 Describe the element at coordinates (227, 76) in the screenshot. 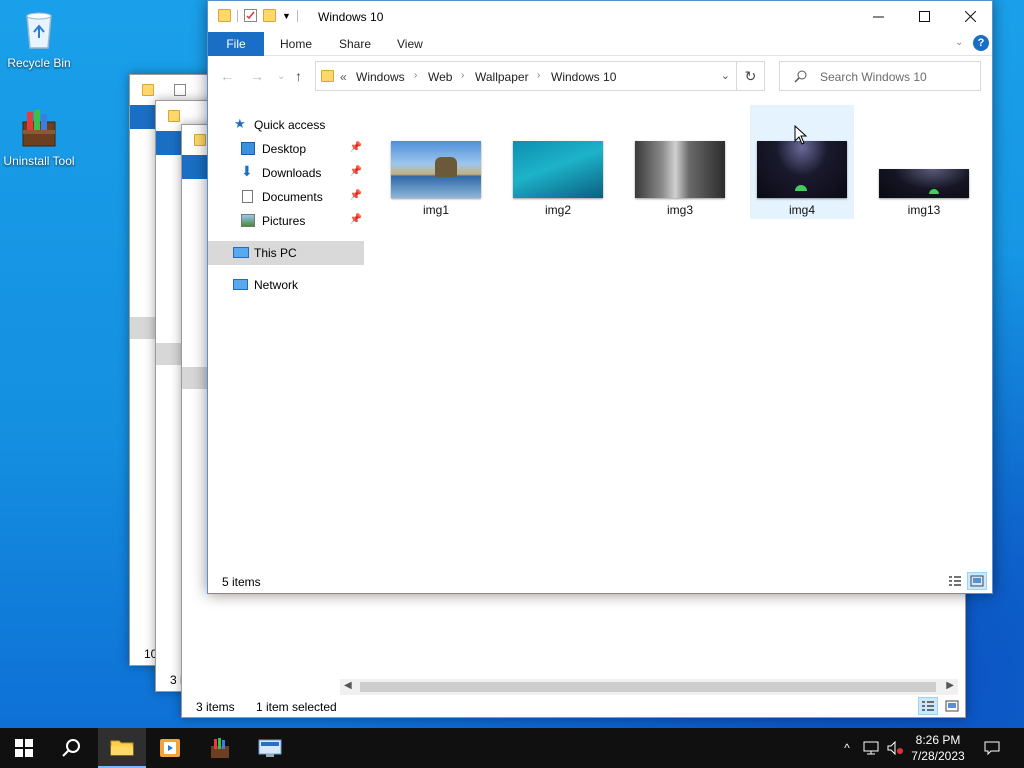

I see `back-arrow-icon: ←` at that location.